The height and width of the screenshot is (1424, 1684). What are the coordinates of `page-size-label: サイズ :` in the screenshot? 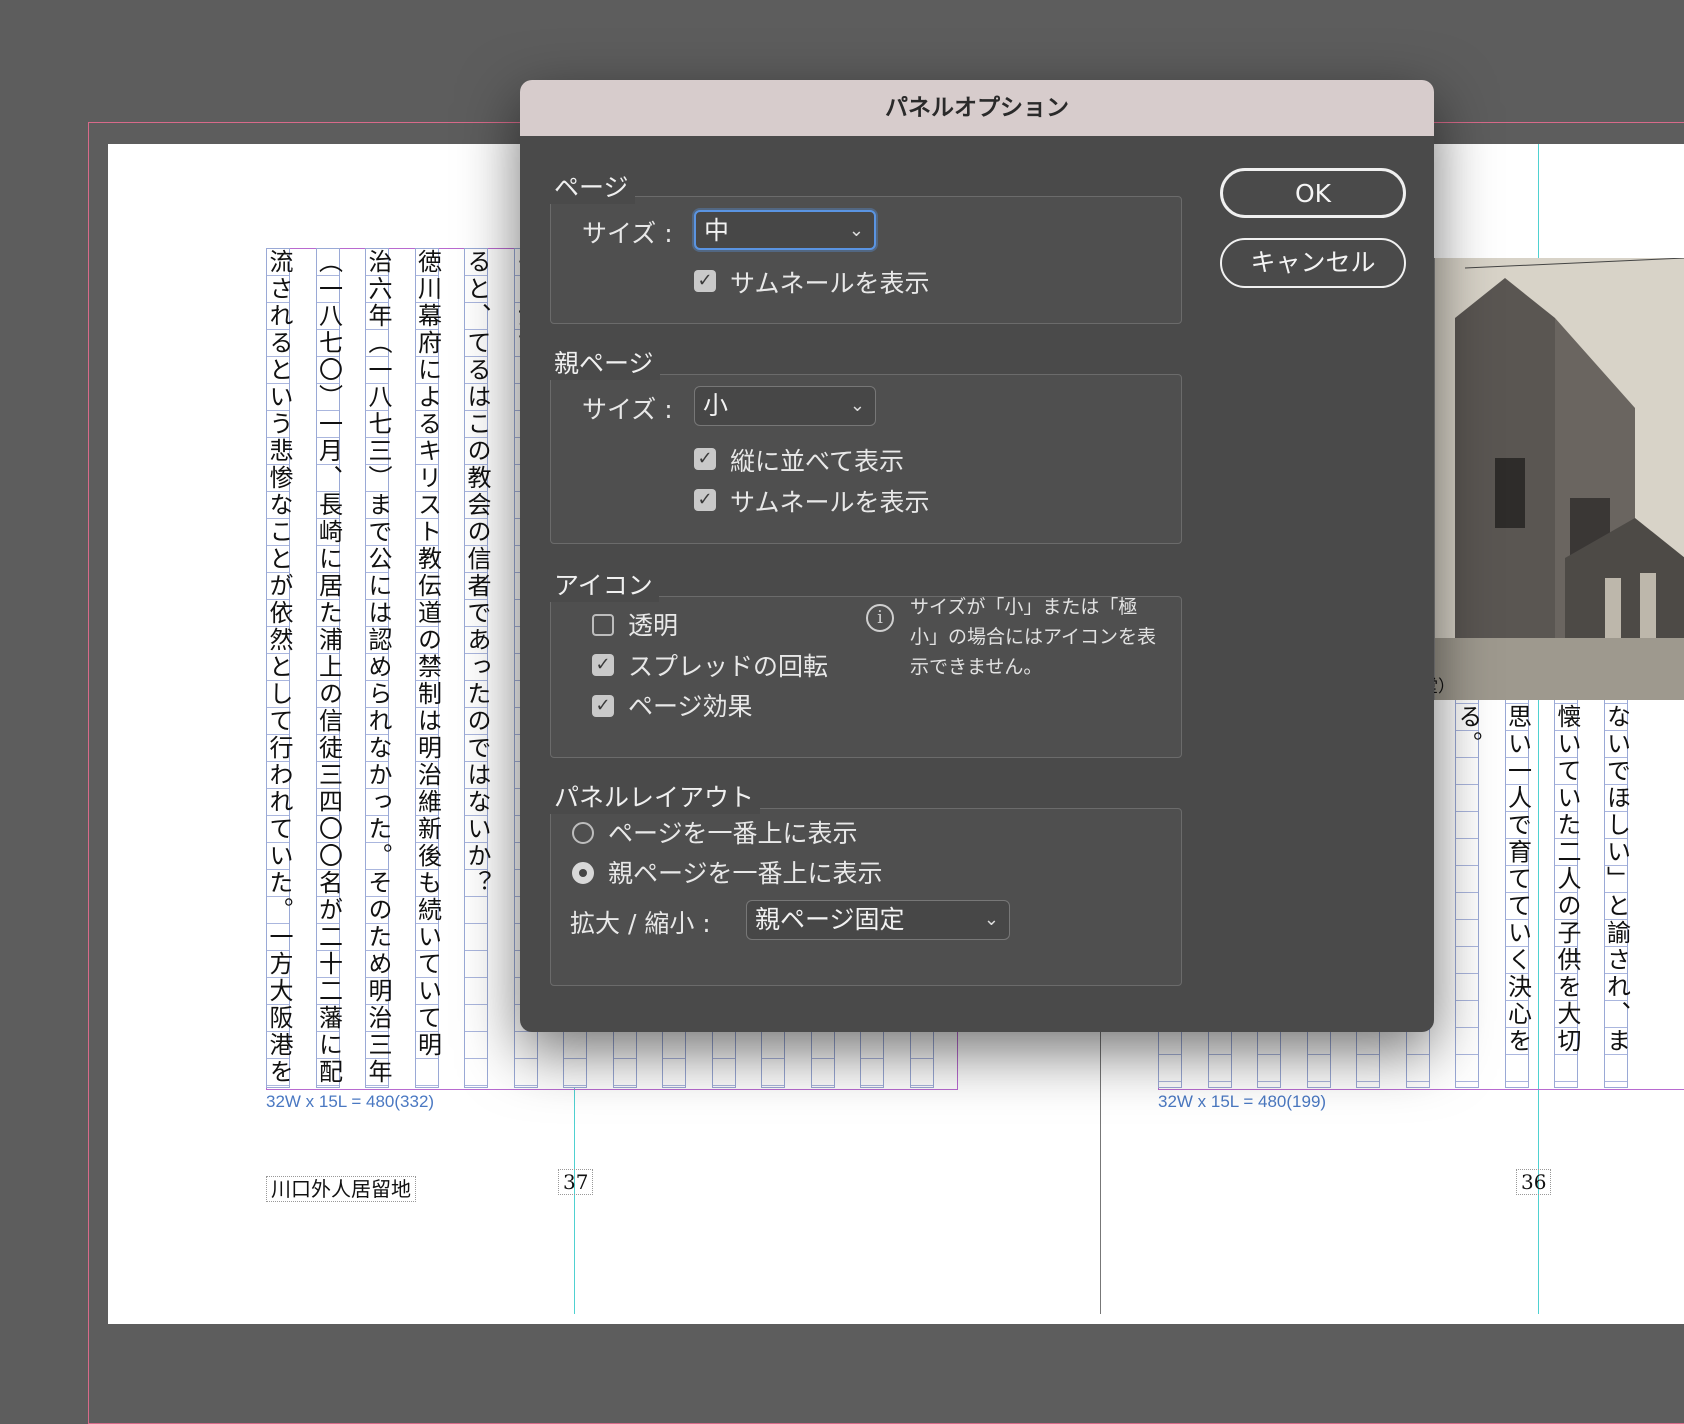 It's located at (627, 233).